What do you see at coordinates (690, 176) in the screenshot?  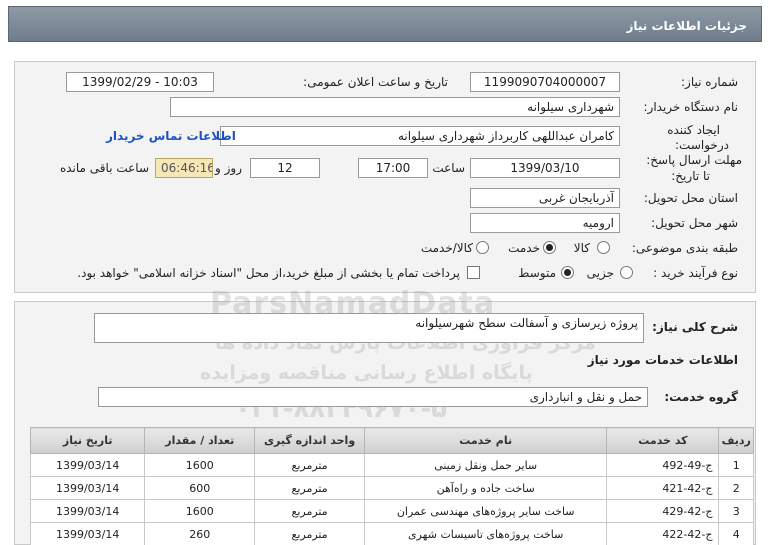 I see `deadline-label-line2: تا تاریخ:` at bounding box center [690, 176].